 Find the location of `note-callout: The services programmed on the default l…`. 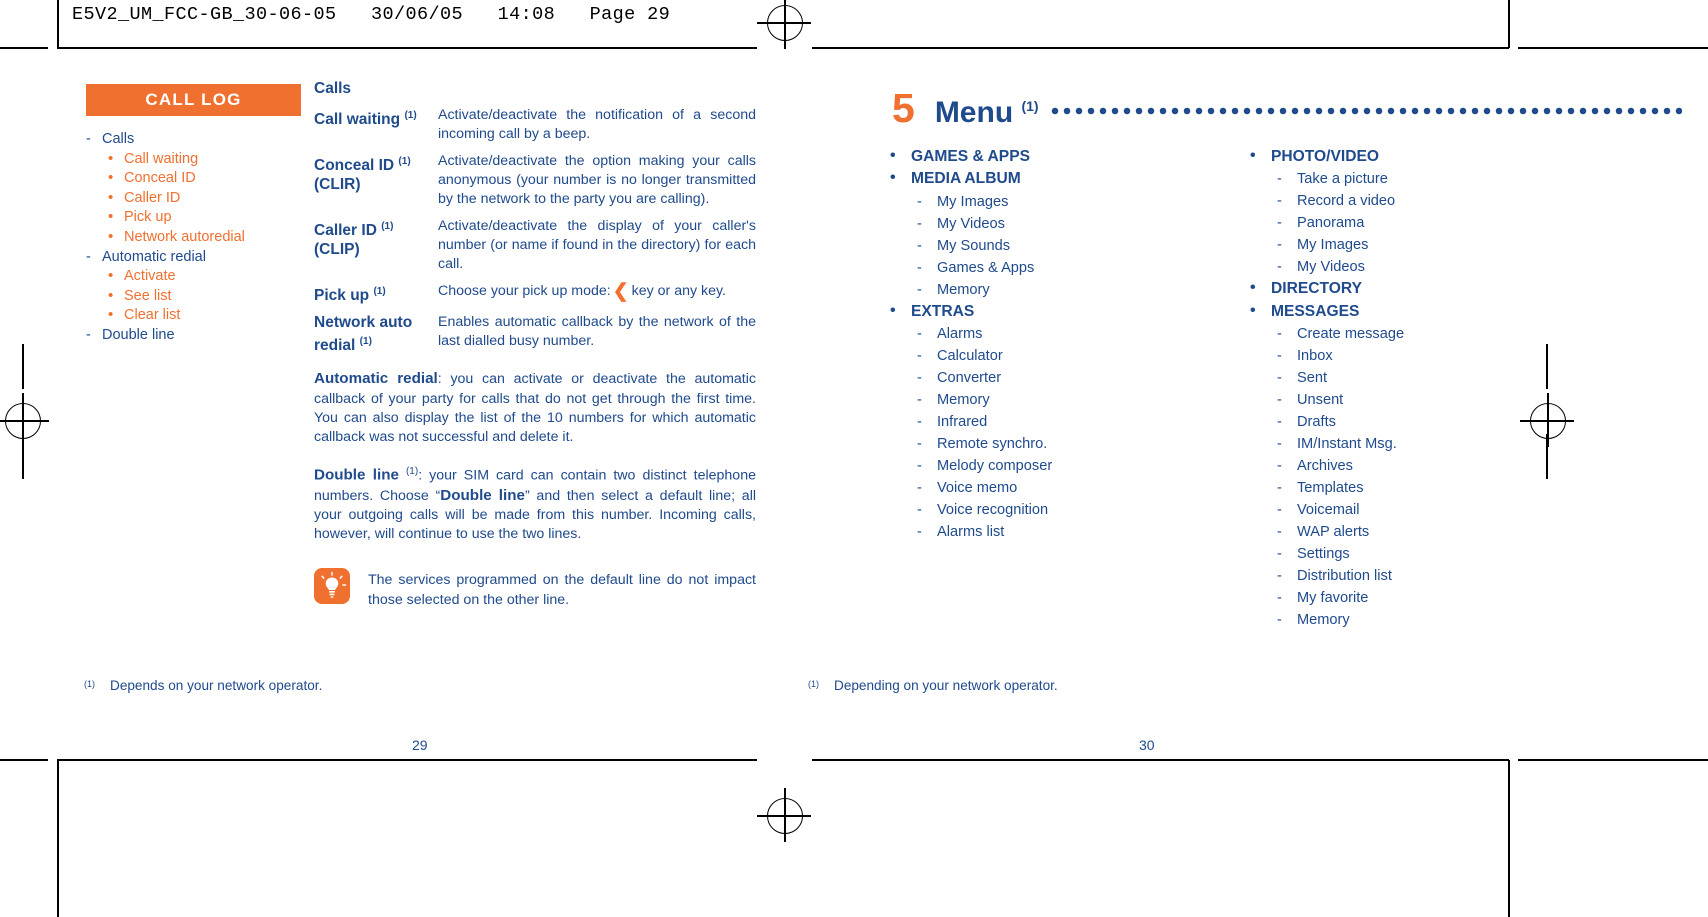

note-callout: The services programmed on the default l… is located at coordinates (535, 589).